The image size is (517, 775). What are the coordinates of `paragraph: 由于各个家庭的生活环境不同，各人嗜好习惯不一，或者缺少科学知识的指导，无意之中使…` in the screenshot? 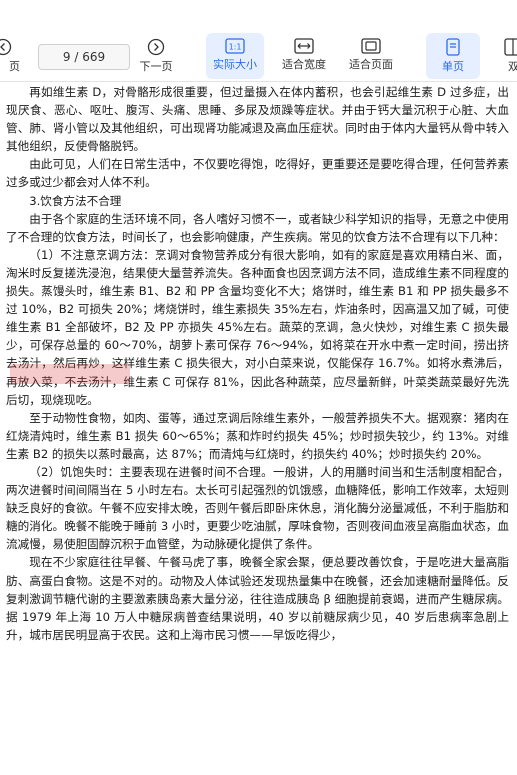 It's located at (257, 227).